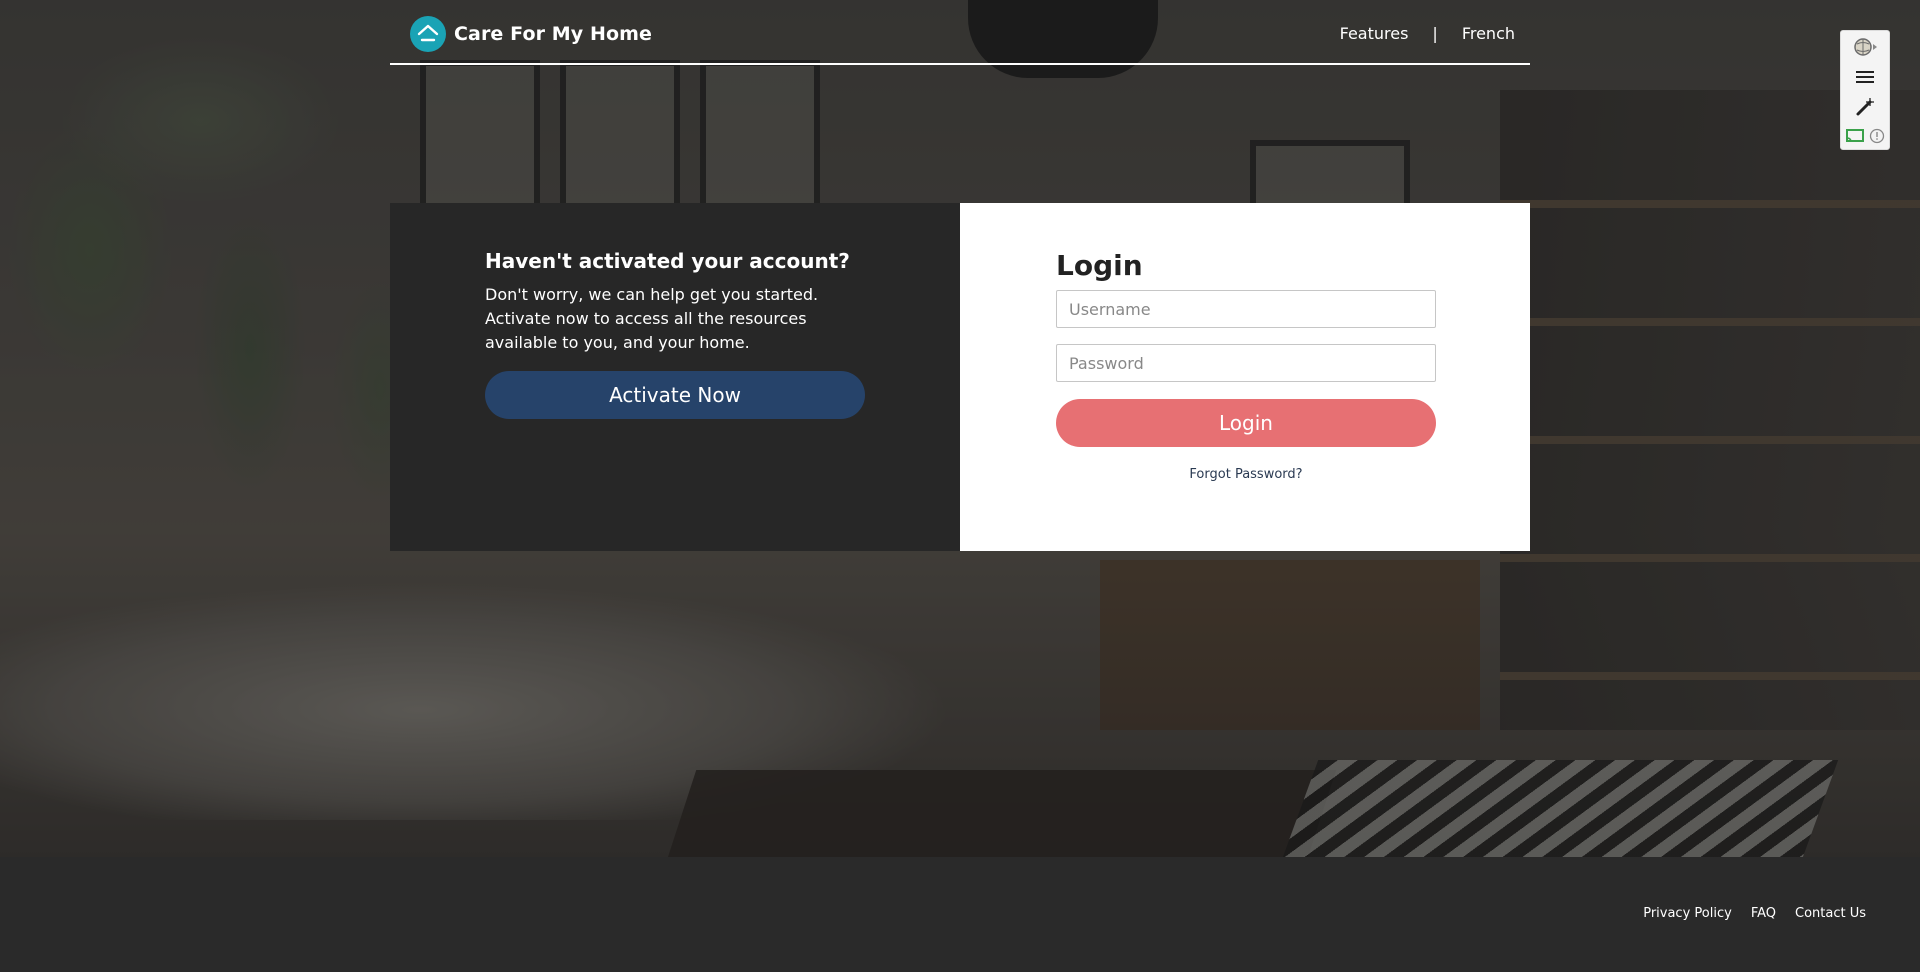  I want to click on login-title: Login, so click(1099, 265).